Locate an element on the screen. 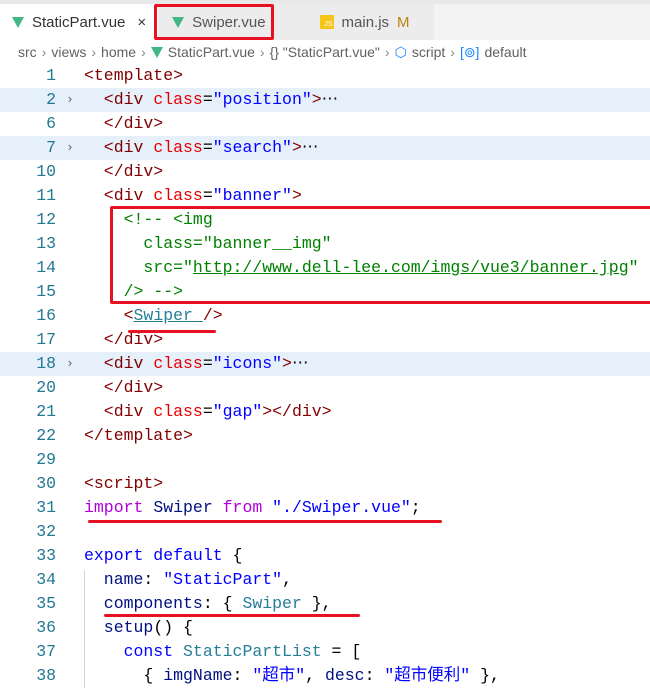 This screenshot has height=688, width=650. code-line: 38 { imgName: "超市", desc: "超市便利" }, is located at coordinates (325, 676).